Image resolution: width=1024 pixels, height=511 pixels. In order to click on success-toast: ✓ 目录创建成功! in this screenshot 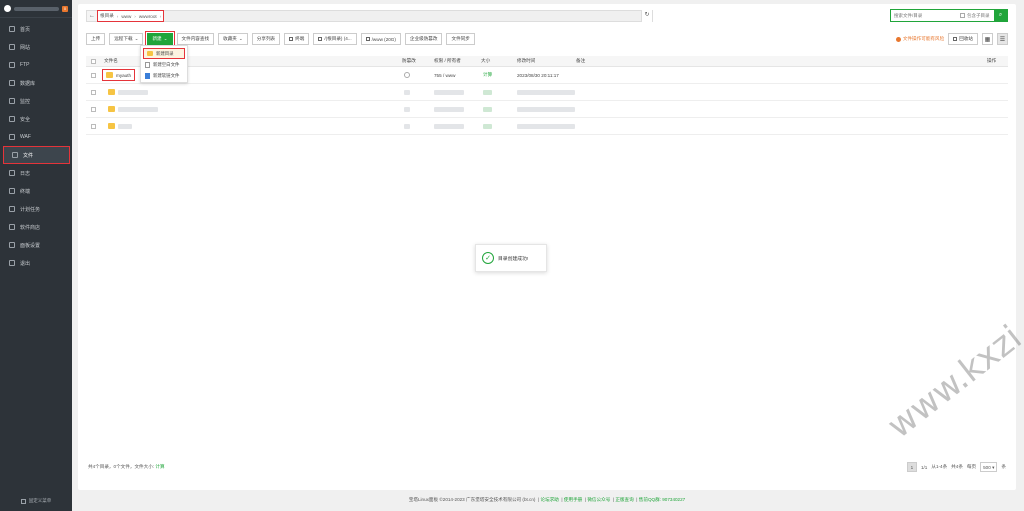, I will do `click(511, 258)`.